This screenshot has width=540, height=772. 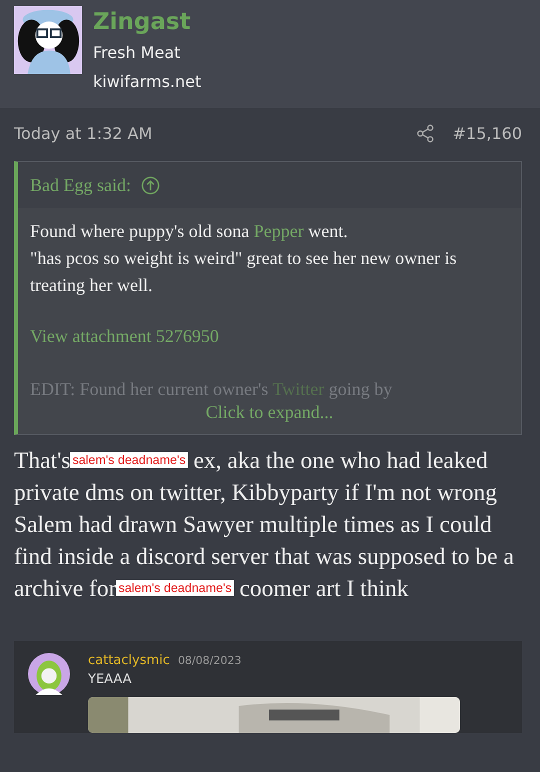 What do you see at coordinates (425, 133) in the screenshot?
I see `share-icon` at bounding box center [425, 133].